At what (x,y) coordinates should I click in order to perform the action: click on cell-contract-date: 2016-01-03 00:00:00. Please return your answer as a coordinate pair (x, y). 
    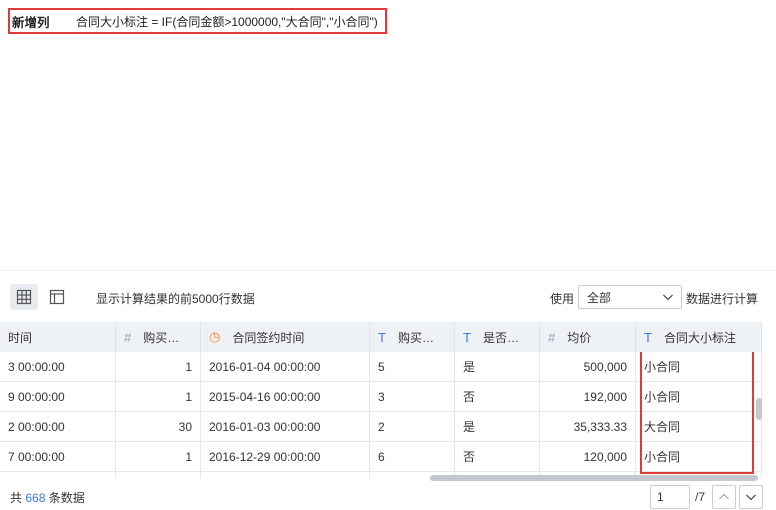
    Looking at the image, I should click on (285, 427).